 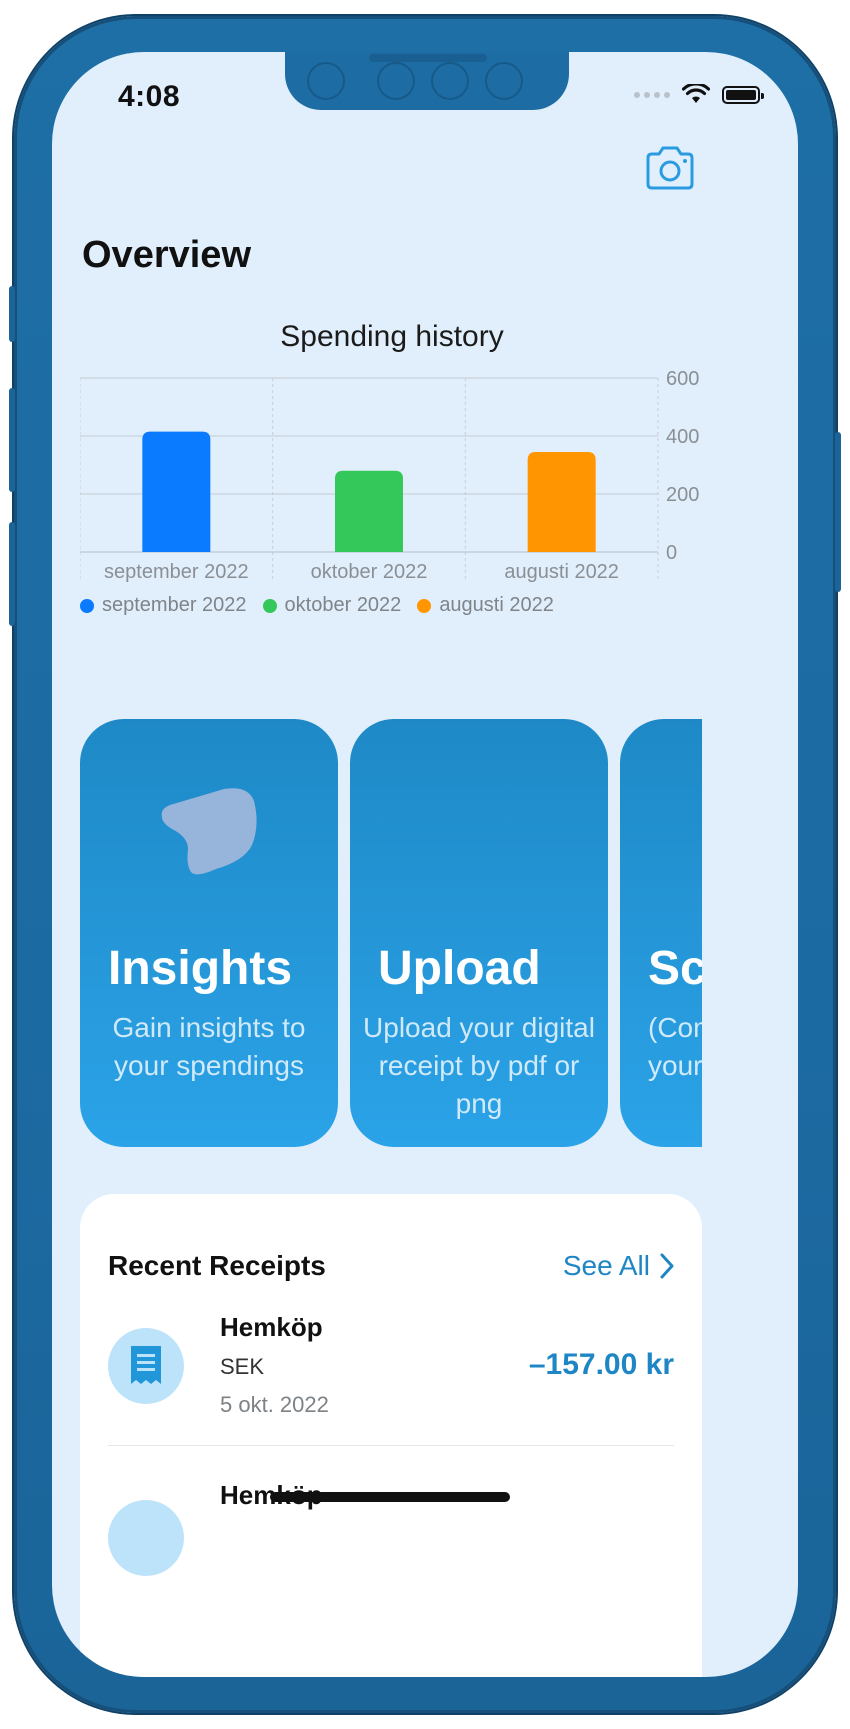 I want to click on recent-receipts-title: Recent Receipts, so click(x=217, y=1265).